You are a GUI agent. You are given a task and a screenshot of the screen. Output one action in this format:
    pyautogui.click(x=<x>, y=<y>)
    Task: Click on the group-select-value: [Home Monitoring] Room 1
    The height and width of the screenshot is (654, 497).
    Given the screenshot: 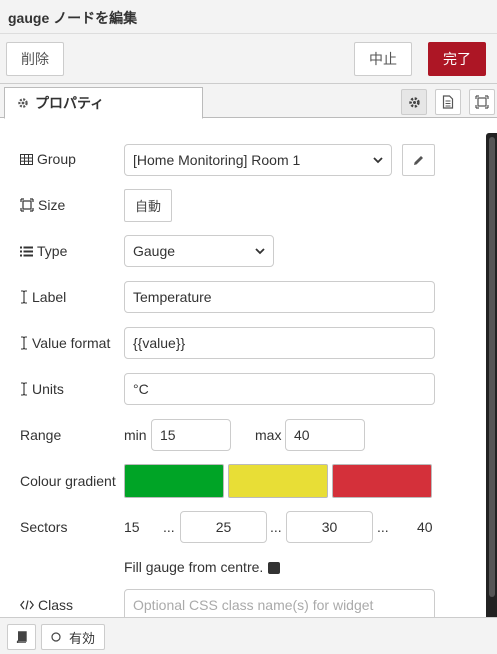 What is the action you would take?
    pyautogui.click(x=217, y=160)
    